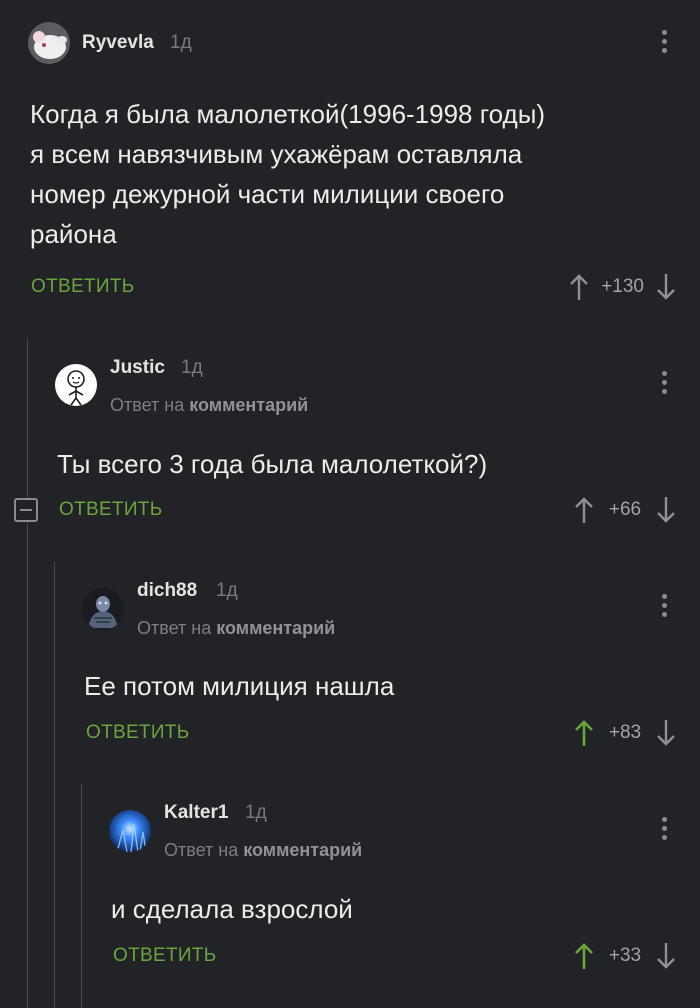 The width and height of the screenshot is (700, 1008). I want to click on vote-controls: +33, so click(625, 956).